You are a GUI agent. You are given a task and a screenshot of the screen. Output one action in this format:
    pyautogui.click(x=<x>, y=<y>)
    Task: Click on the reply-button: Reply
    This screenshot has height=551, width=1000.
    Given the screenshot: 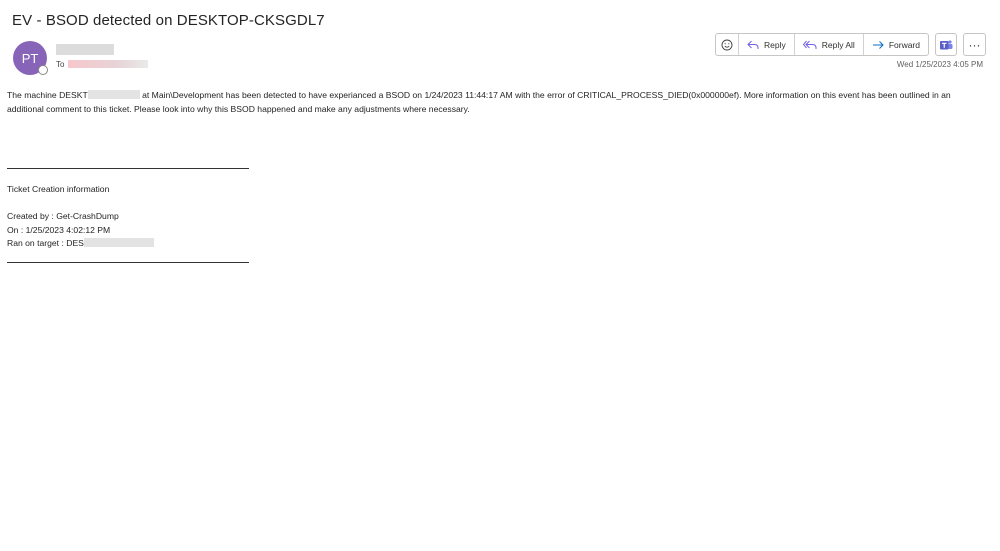 What is the action you would take?
    pyautogui.click(x=767, y=44)
    